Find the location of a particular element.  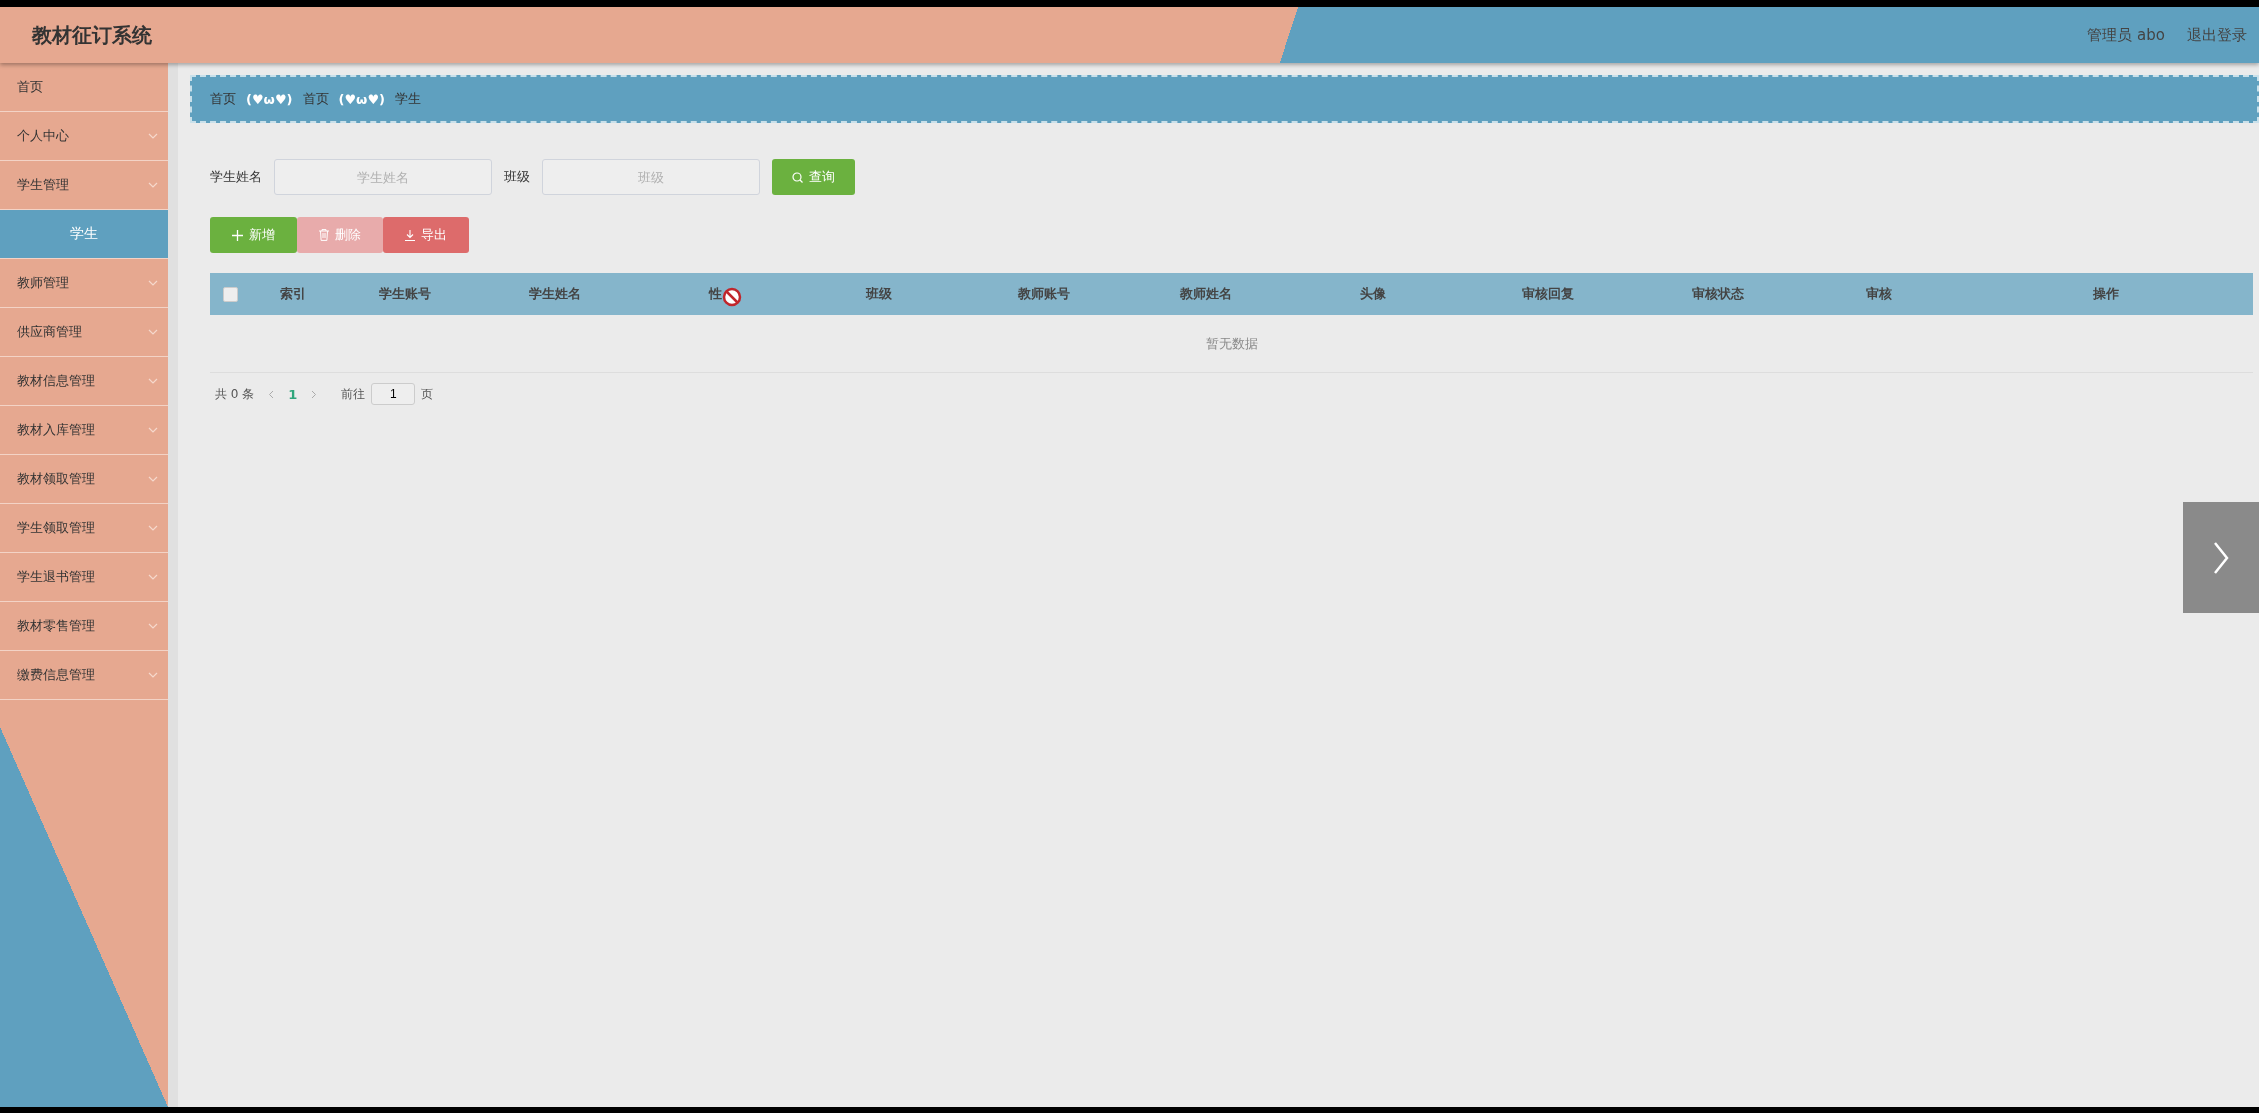

next-slide-button is located at coordinates (2221, 557).